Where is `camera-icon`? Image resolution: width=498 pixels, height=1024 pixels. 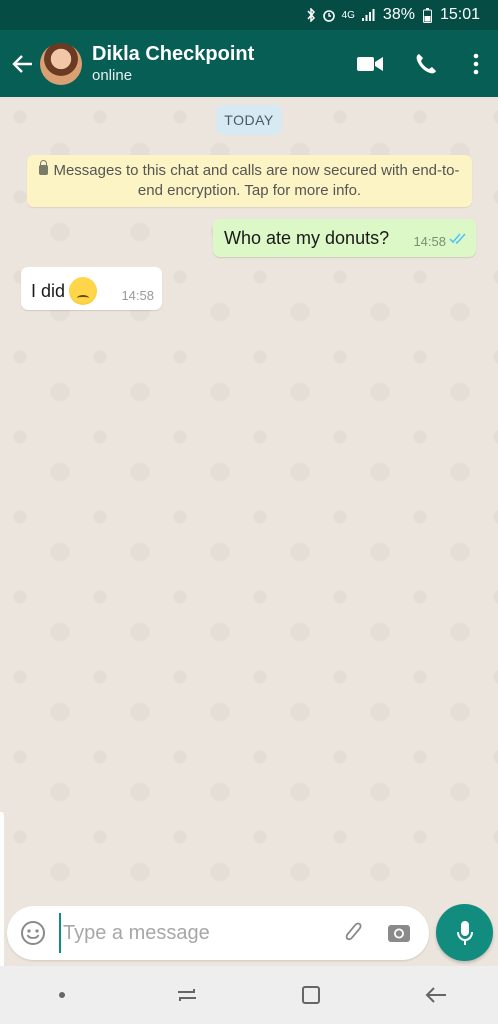 camera-icon is located at coordinates (399, 933).